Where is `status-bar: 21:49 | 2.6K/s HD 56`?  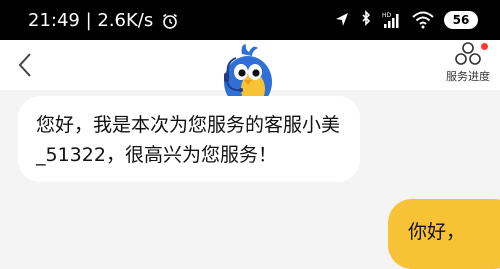 status-bar: 21:49 | 2.6K/s HD 56 is located at coordinates (250, 20).